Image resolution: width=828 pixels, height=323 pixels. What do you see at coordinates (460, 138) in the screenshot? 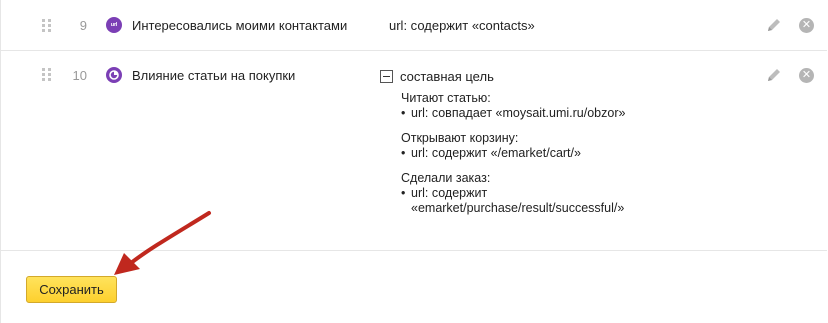
I see `step-title: Открывают корзину:` at bounding box center [460, 138].